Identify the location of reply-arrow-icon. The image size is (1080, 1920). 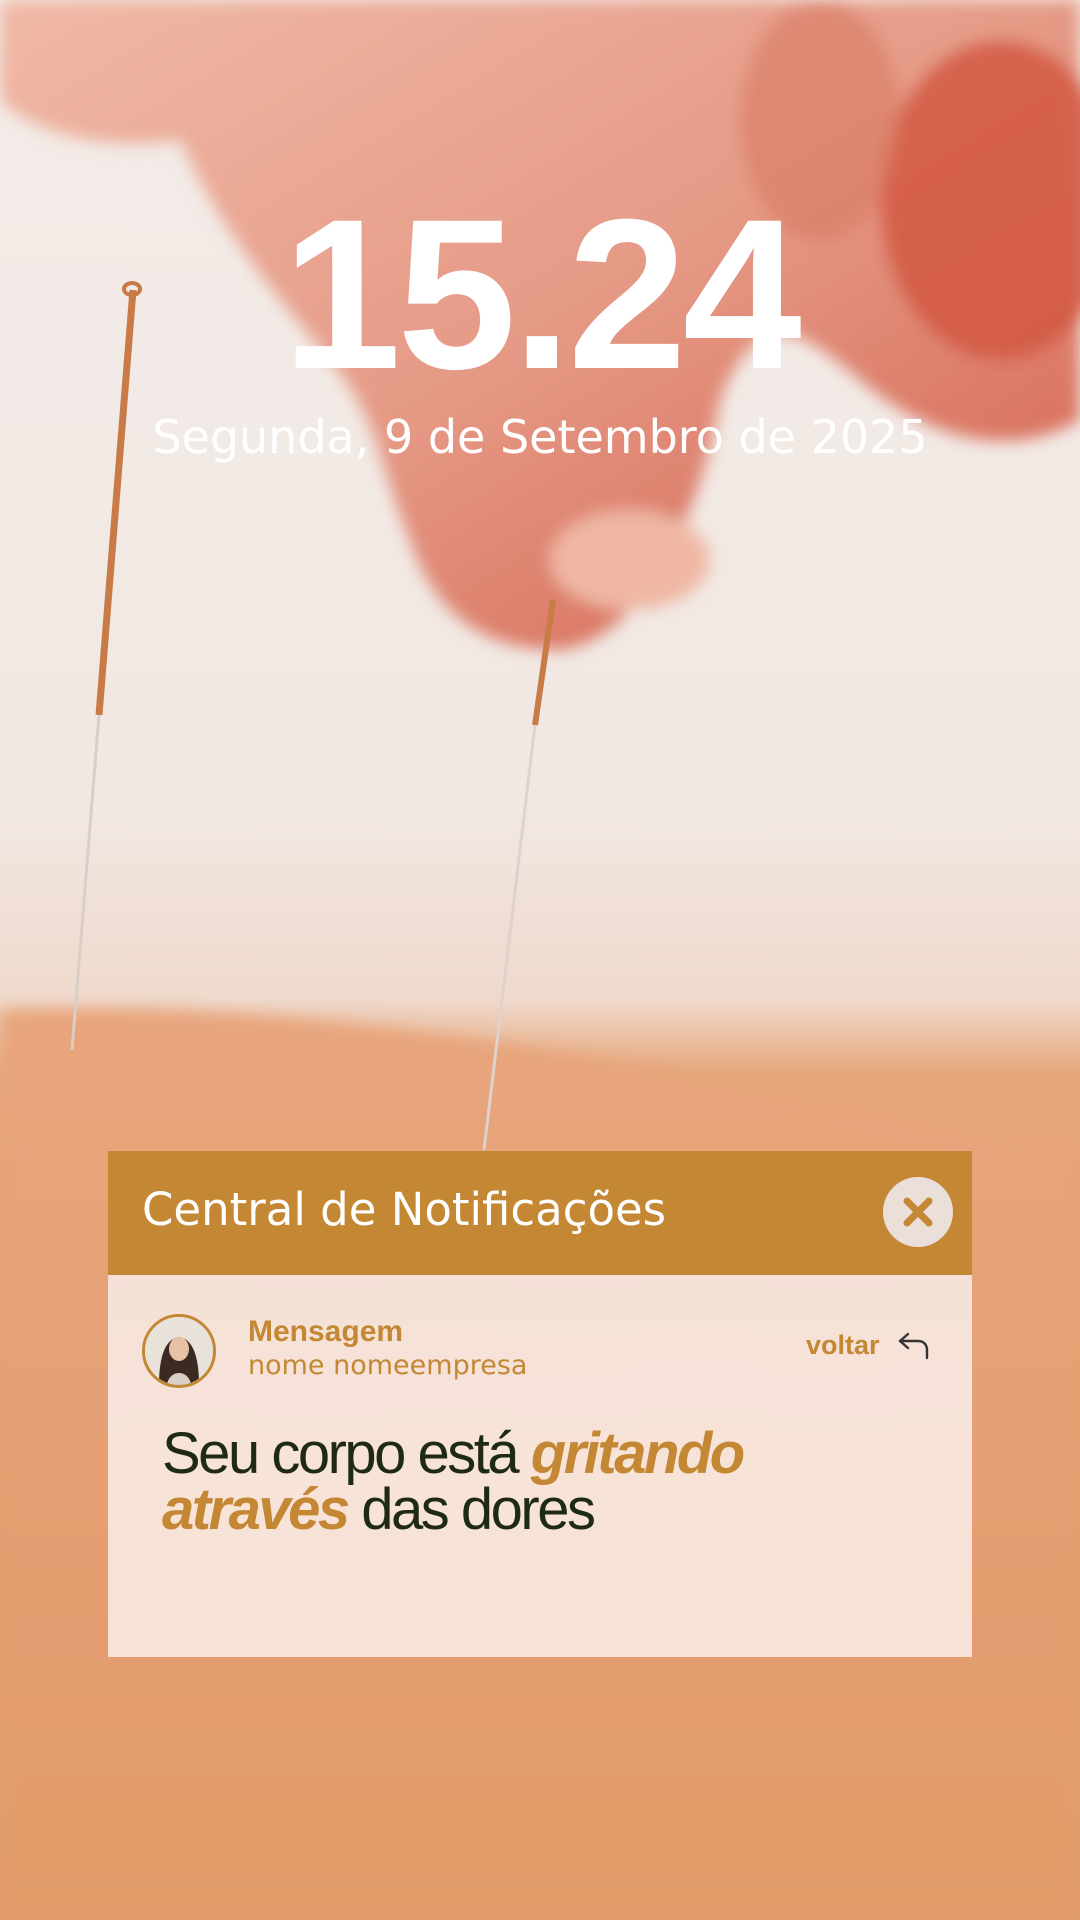
(913, 1346).